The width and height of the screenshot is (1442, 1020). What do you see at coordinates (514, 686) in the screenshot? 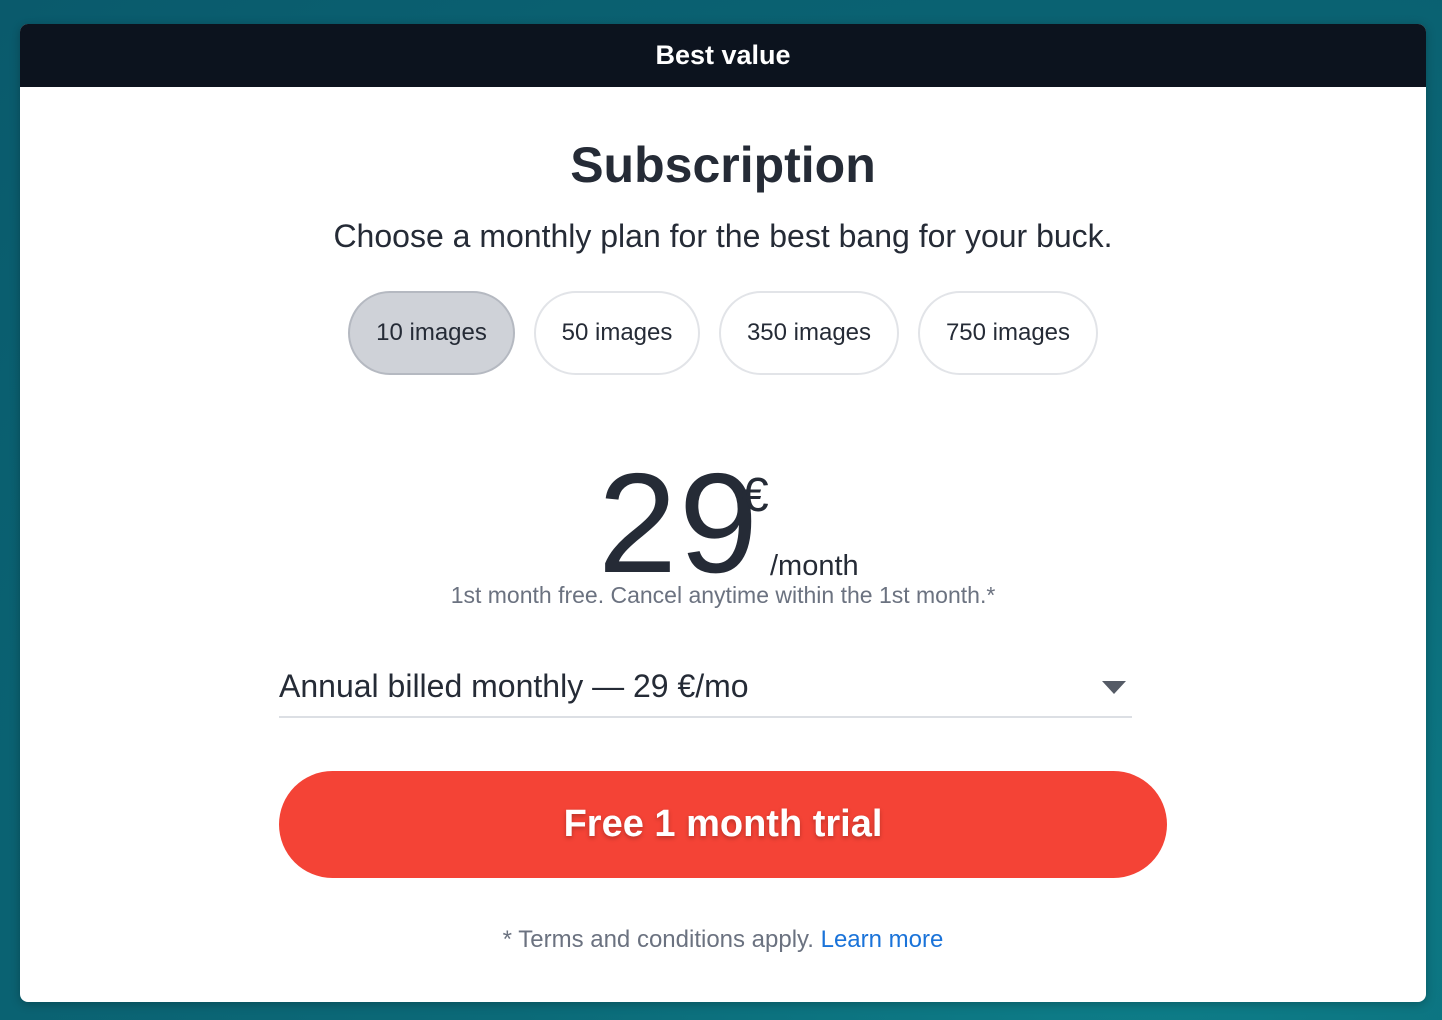
I see `billing-select-value: Annual billed monthly — 29 €/mo` at bounding box center [514, 686].